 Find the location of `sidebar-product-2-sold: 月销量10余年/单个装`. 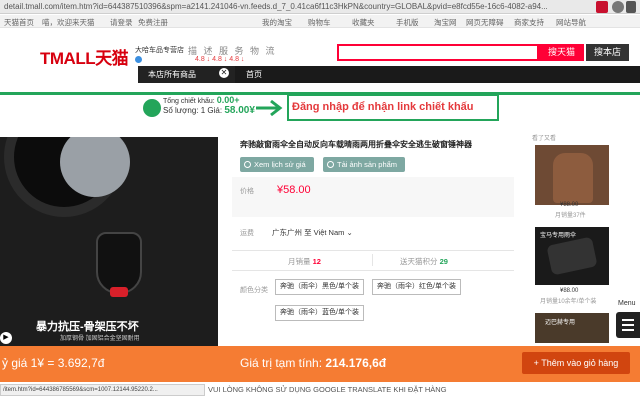

sidebar-product-2-sold: 月销量10余年/单个装 is located at coordinates (568, 302).